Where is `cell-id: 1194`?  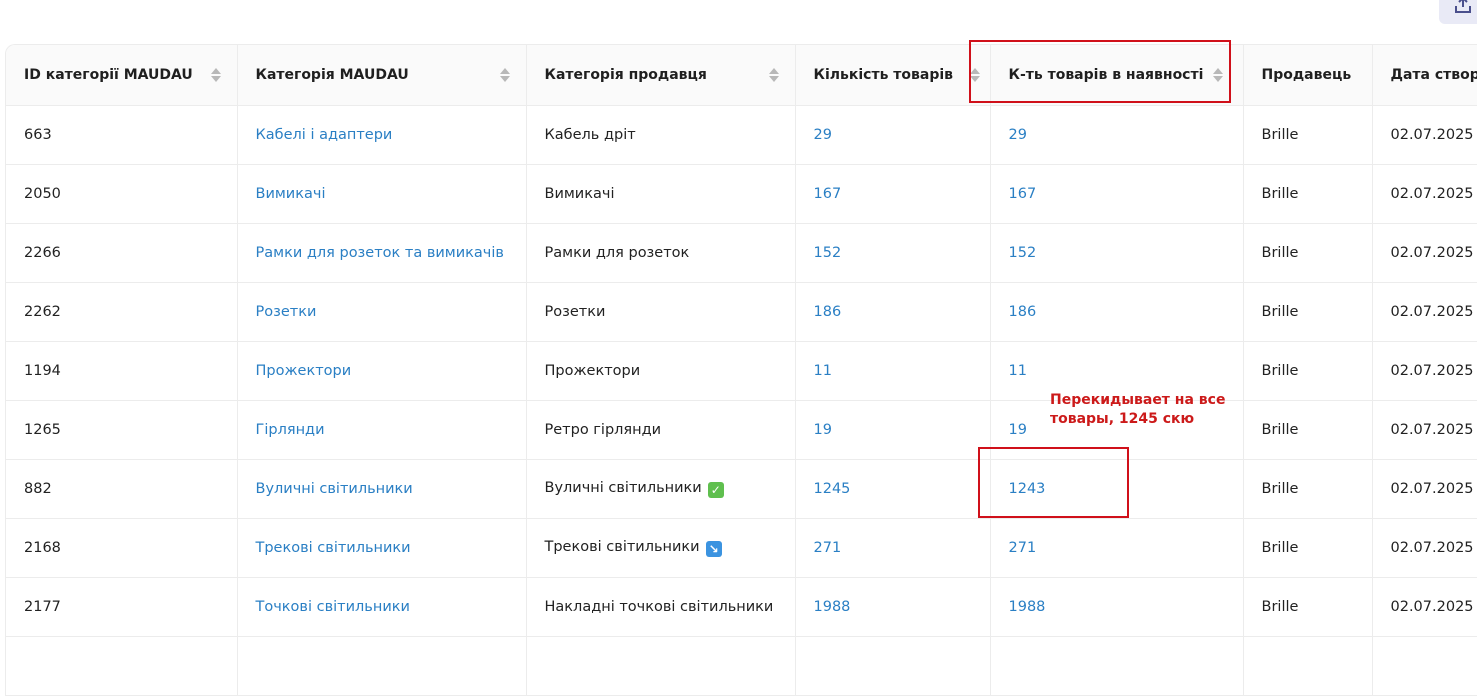
cell-id: 1194 is located at coordinates (122, 371).